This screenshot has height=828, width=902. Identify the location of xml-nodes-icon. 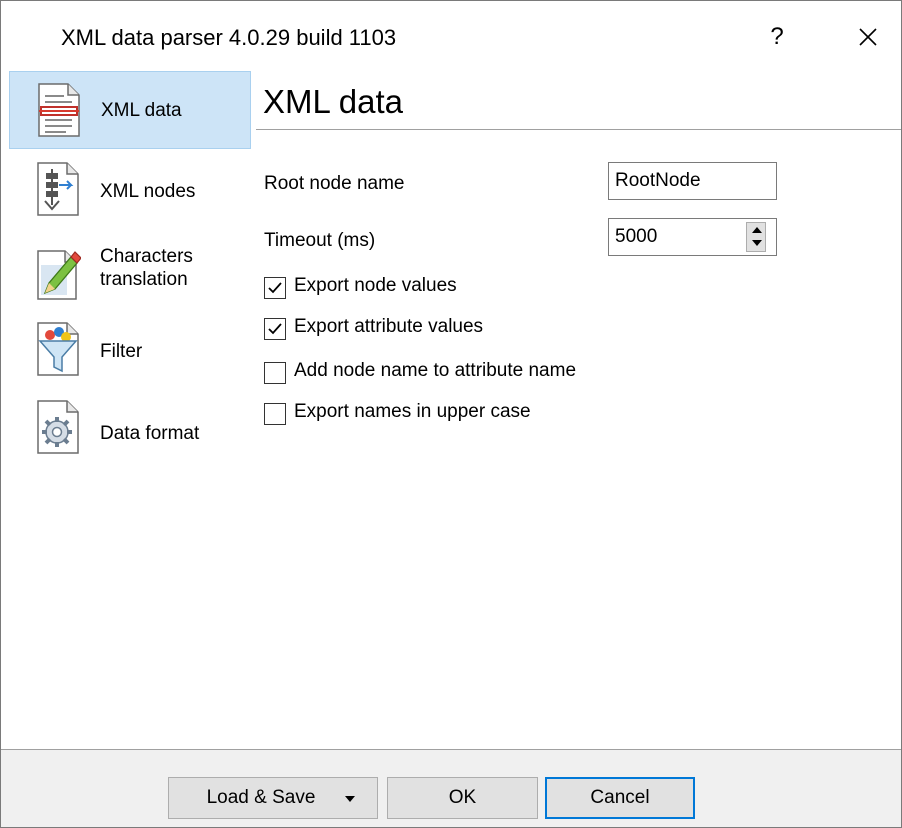
(58, 189).